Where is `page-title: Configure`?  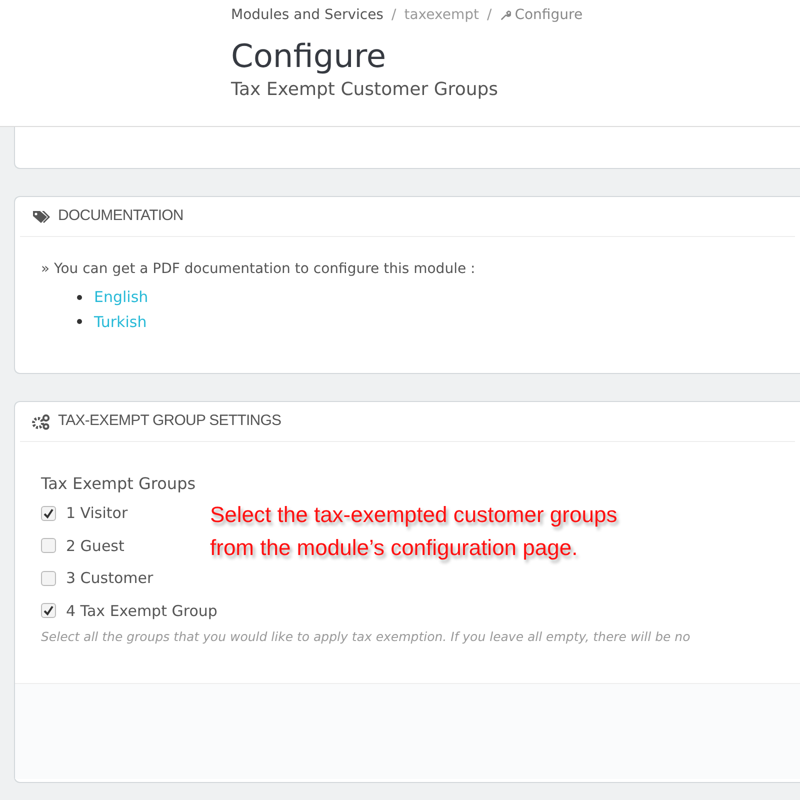
page-title: Configure is located at coordinates (309, 56).